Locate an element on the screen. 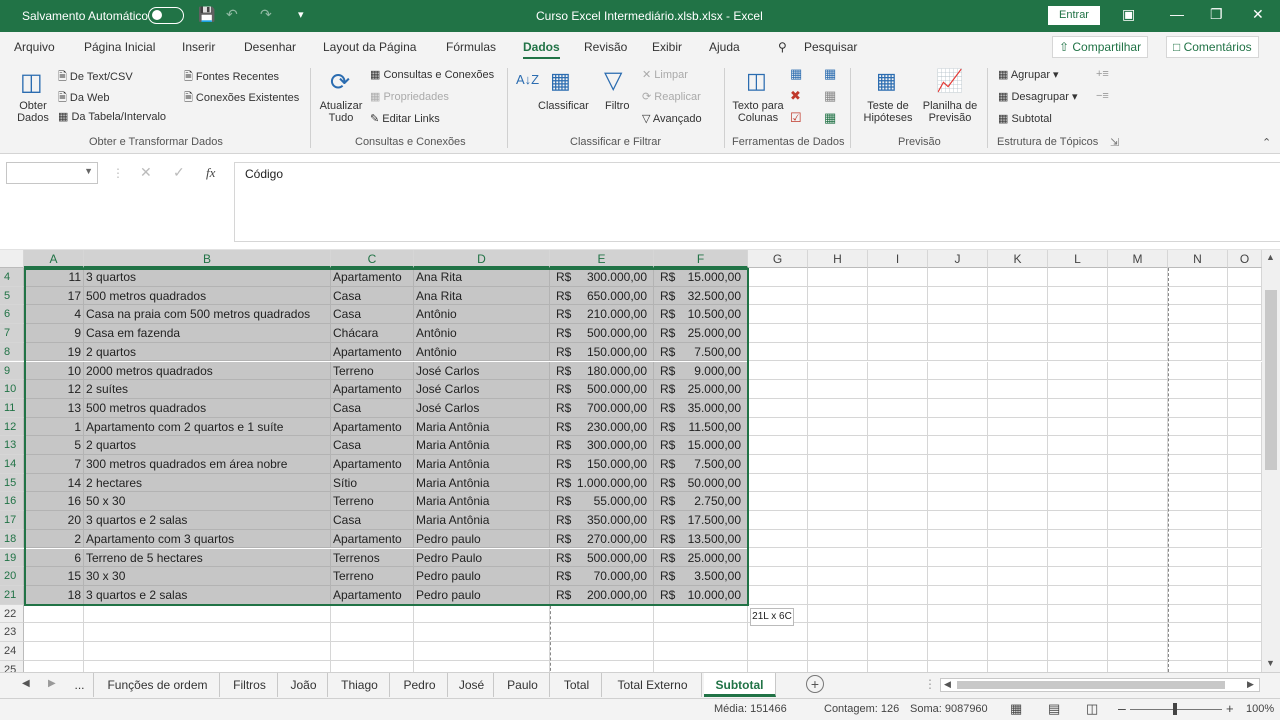 The image size is (1280, 720). cell-e: R$ 300.000,00 is located at coordinates (602, 445).